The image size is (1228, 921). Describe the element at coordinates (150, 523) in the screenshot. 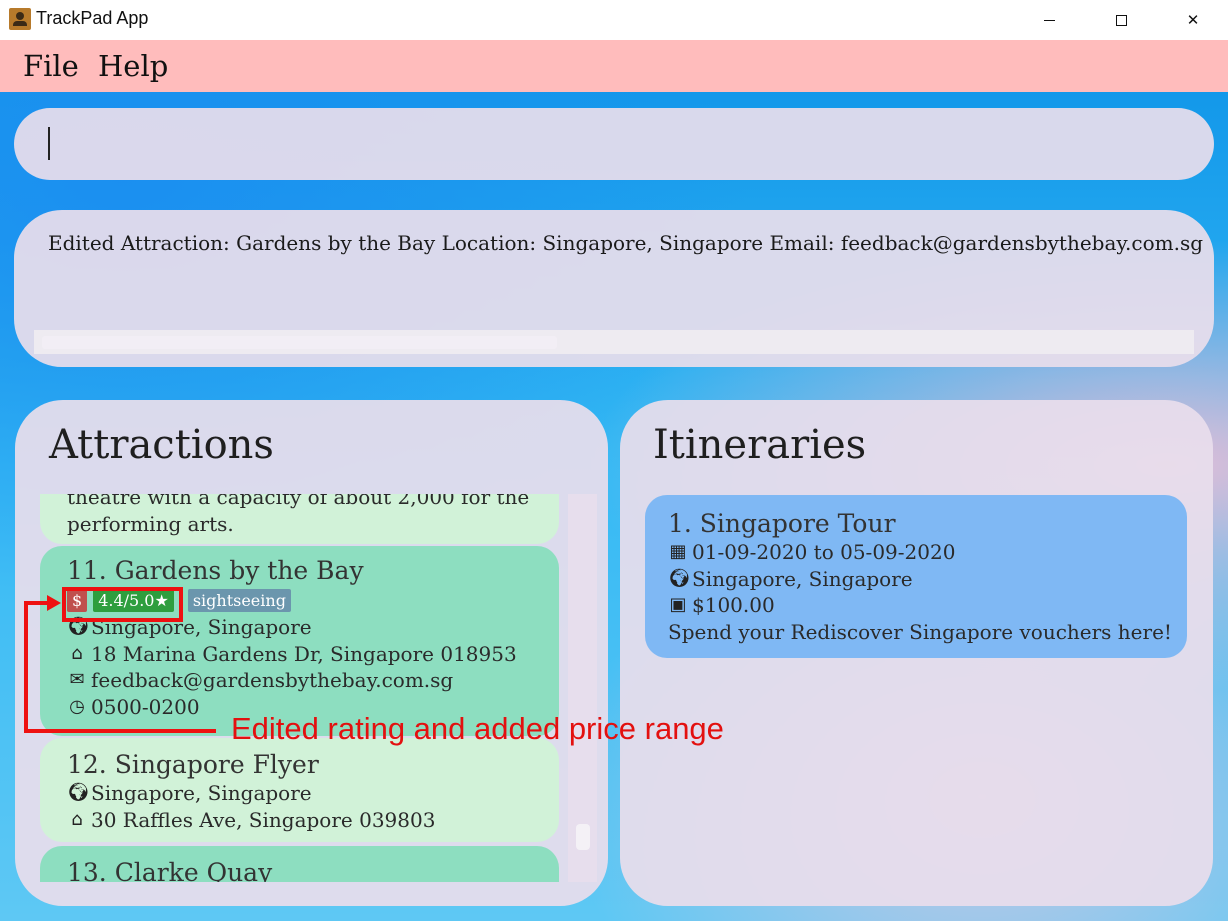

I see `attraction-description: performing arts.` at that location.